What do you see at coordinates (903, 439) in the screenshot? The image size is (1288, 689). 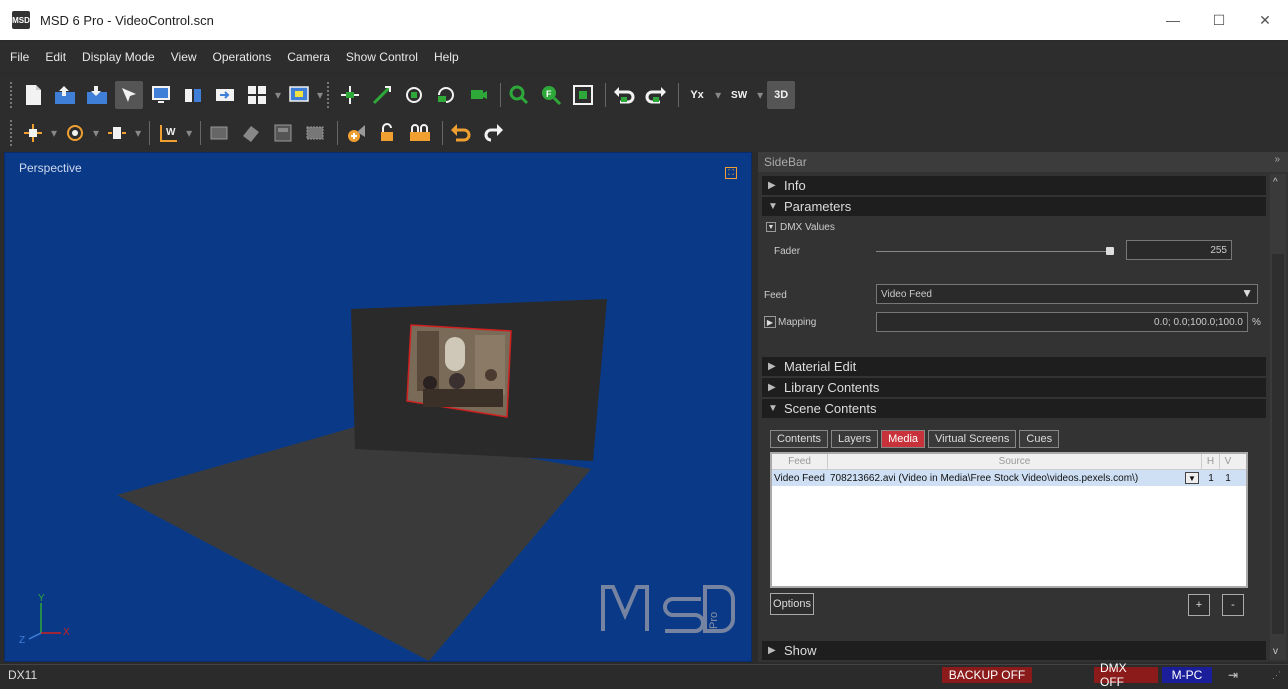 I see `tab-media: Media` at bounding box center [903, 439].